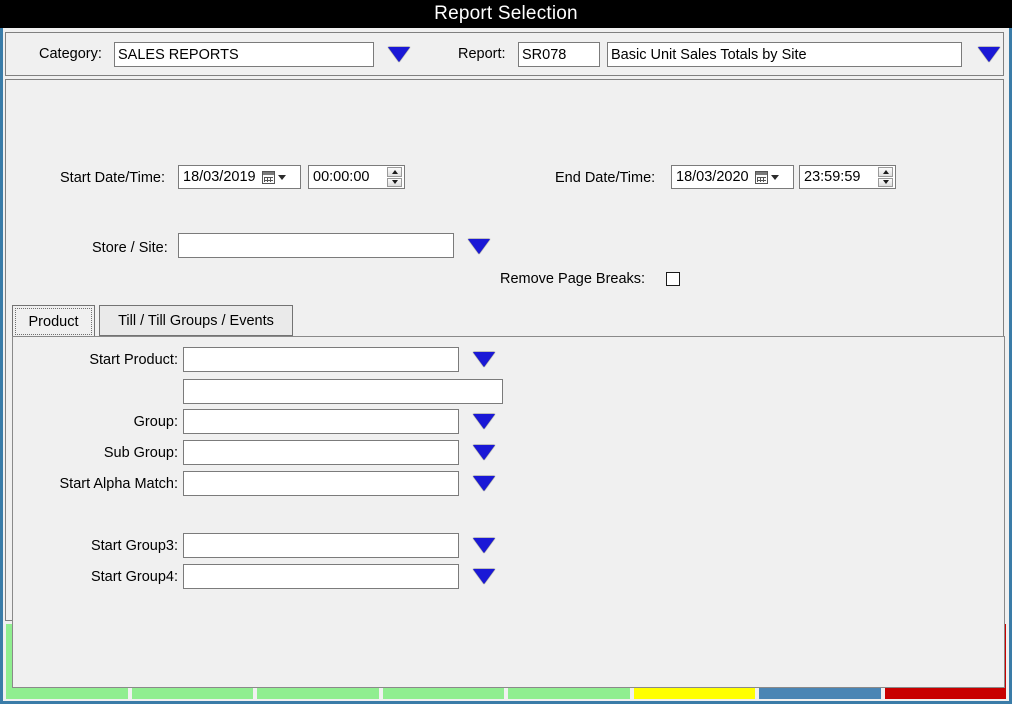 The height and width of the screenshot is (704, 1012). Describe the element at coordinates (573, 279) in the screenshot. I see `remove-page-breaks-label: Remove Page Breaks:` at that location.